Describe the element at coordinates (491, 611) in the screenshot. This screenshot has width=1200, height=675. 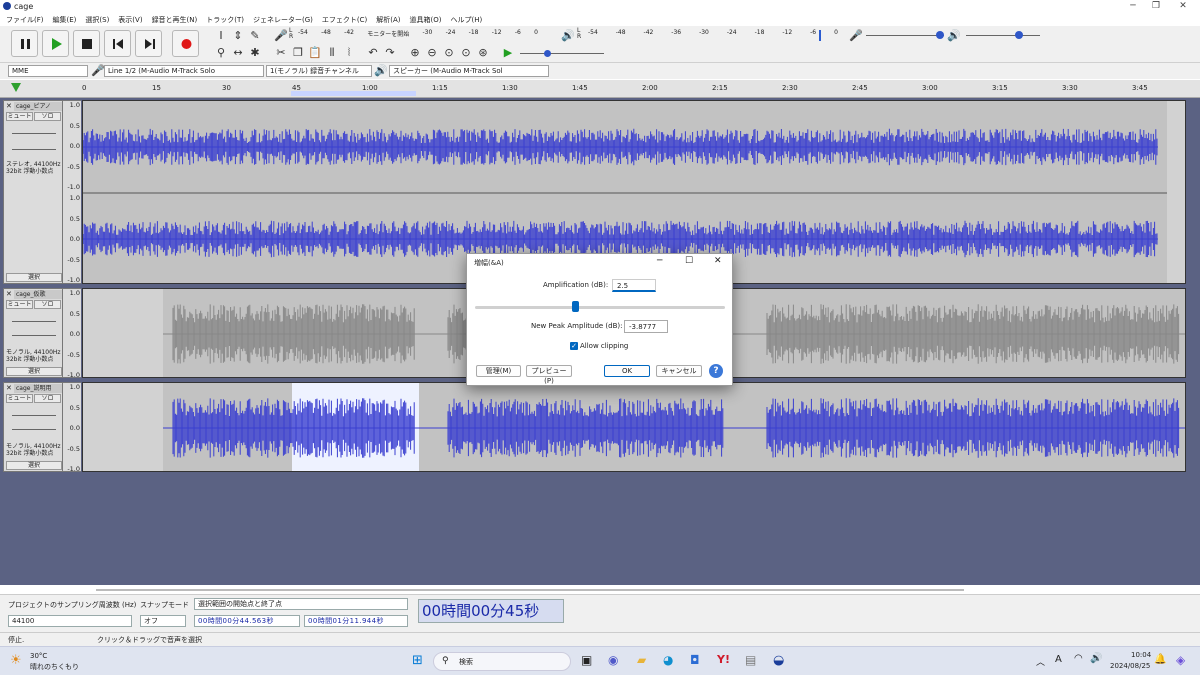
I see `audio-position-display: 00時間00分45秒` at that location.